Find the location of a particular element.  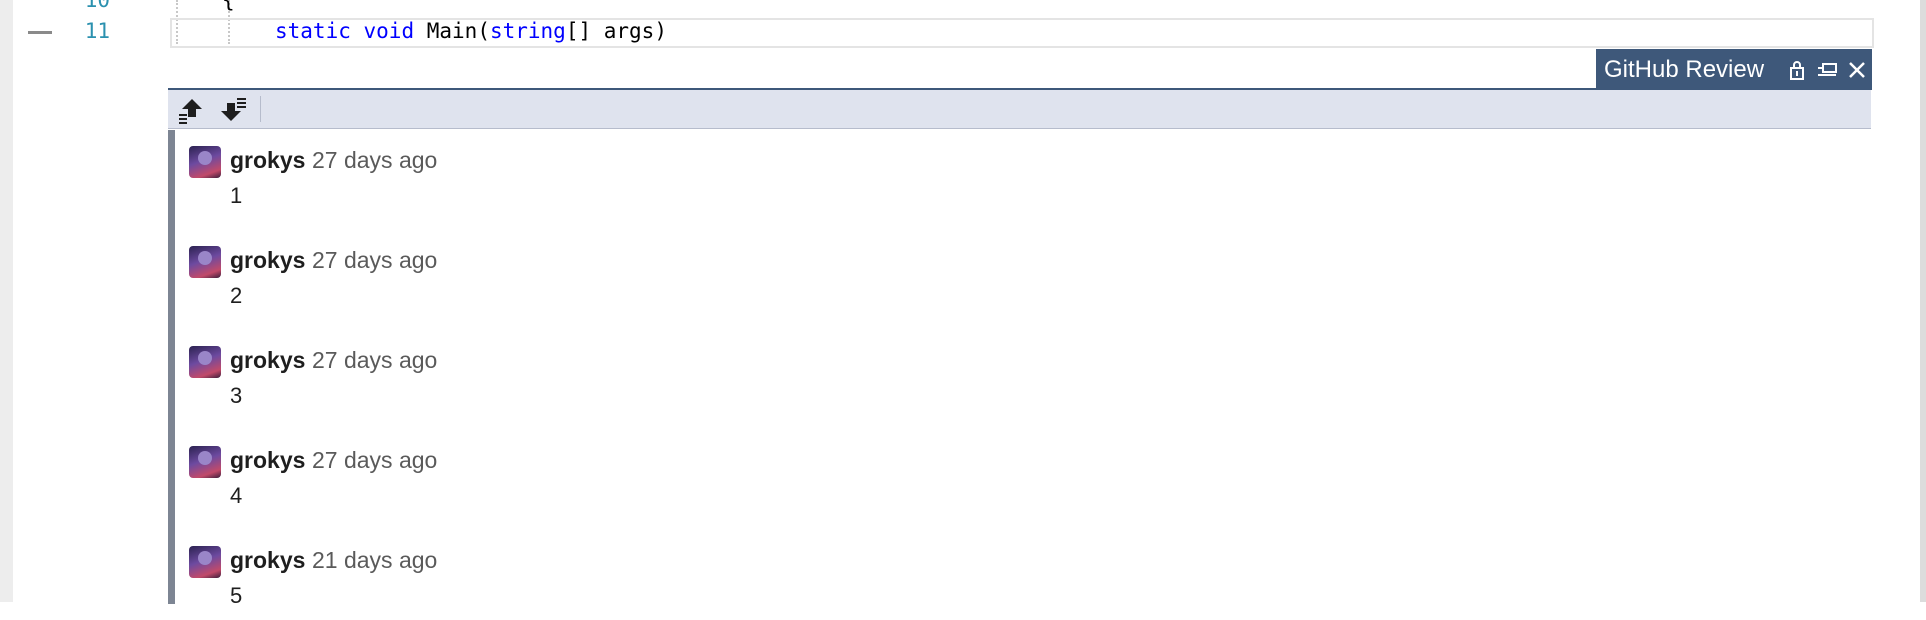

code-text: { is located at coordinates (228, 6).